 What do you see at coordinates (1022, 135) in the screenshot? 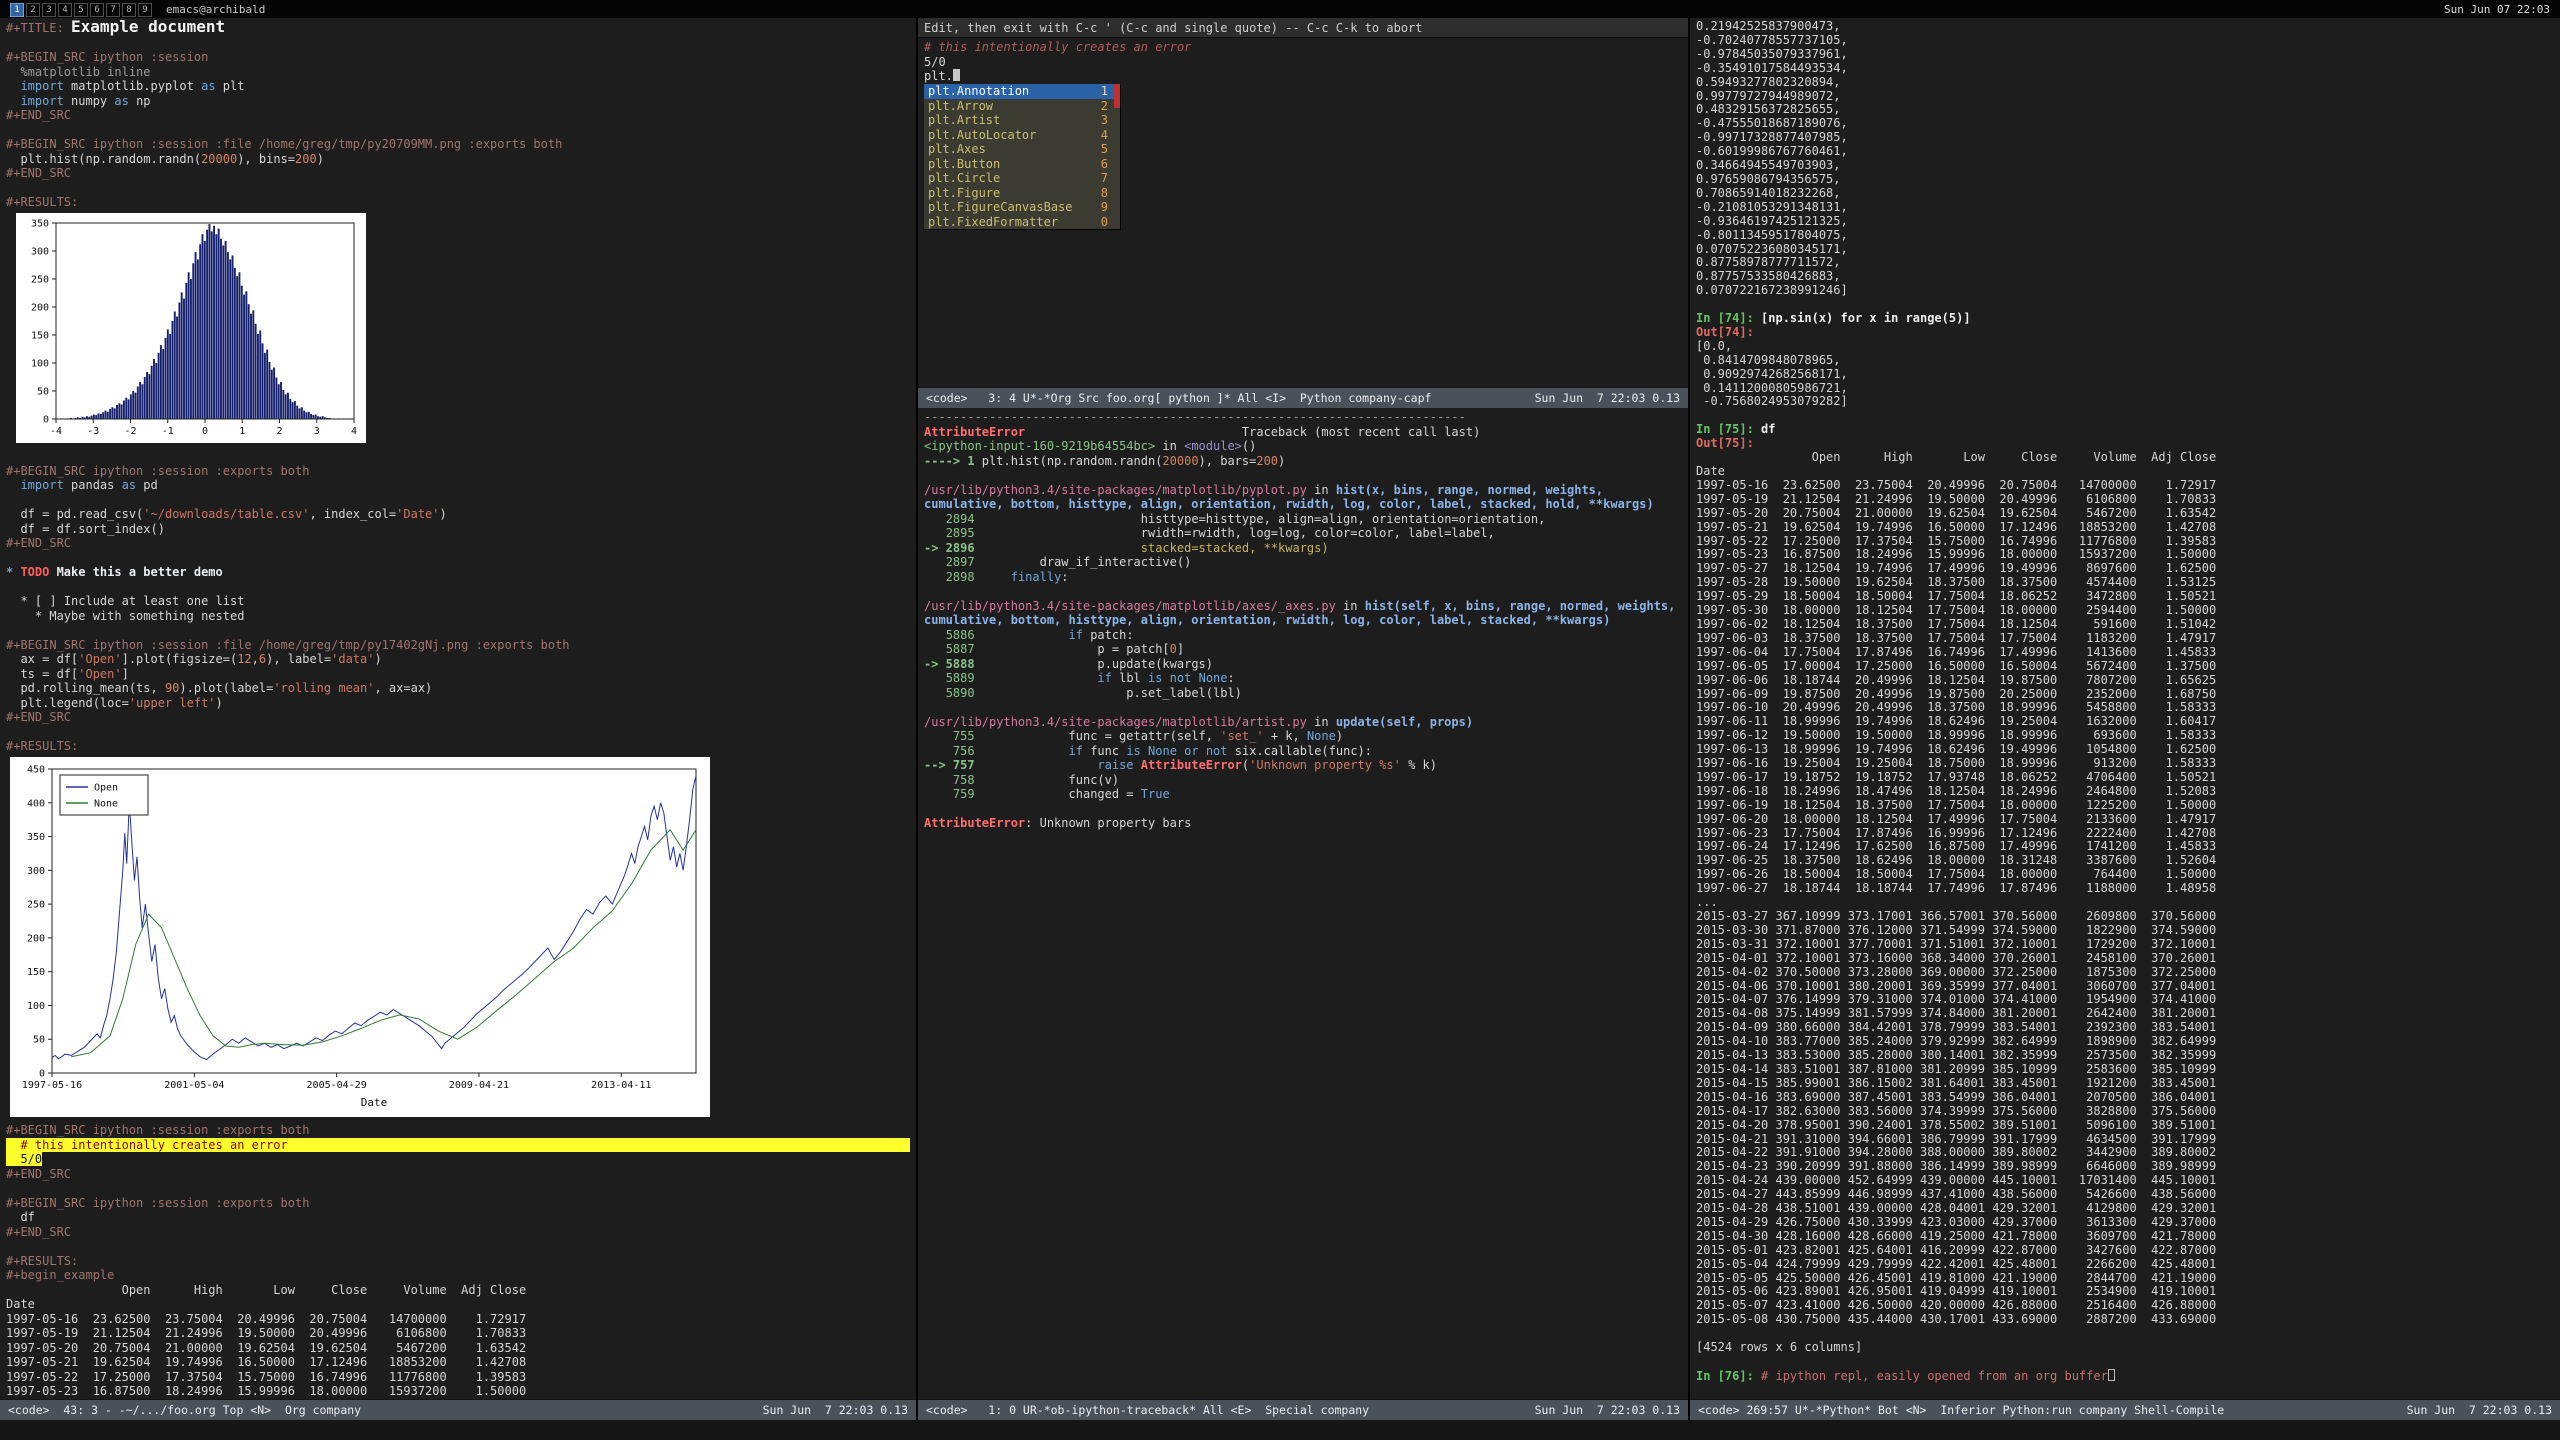
I see `completion-item: plt.AutoLocator 4` at bounding box center [1022, 135].